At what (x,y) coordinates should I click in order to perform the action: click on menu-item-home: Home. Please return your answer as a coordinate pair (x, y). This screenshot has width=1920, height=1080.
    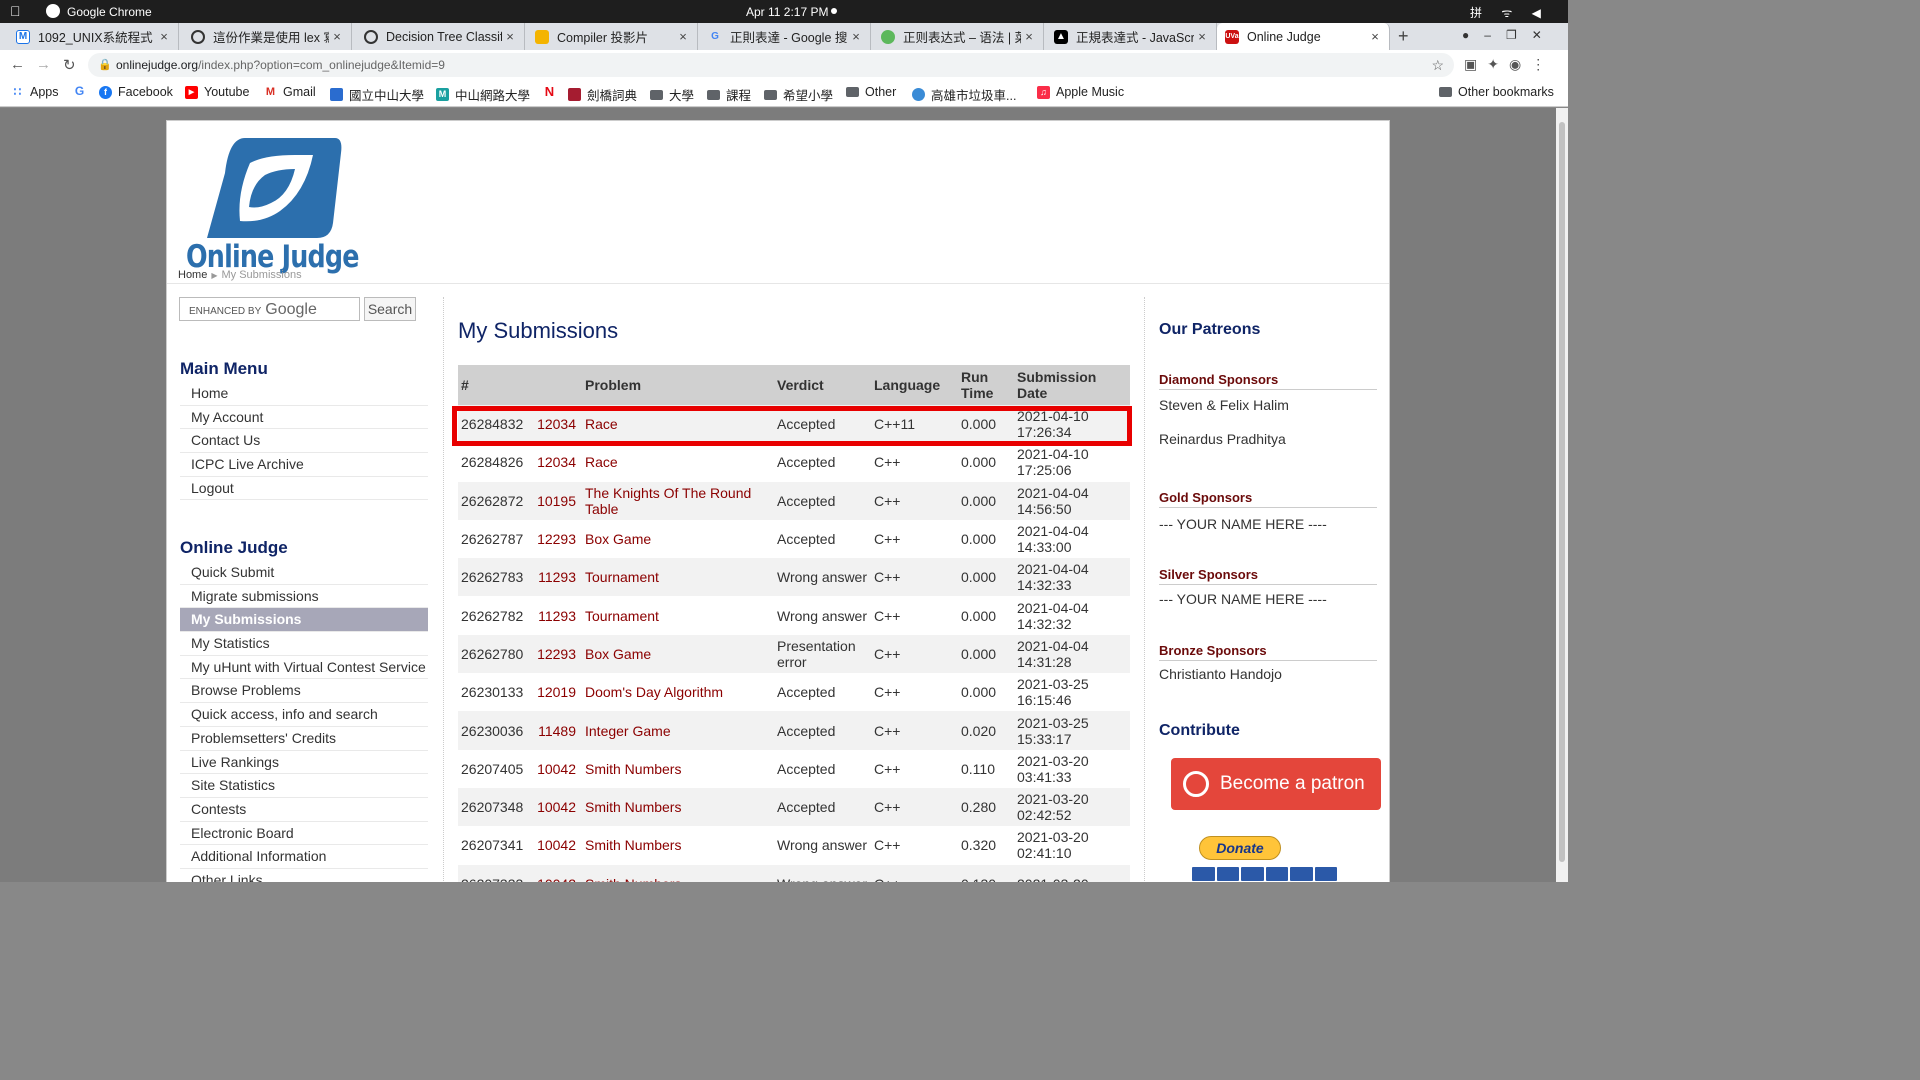
    Looking at the image, I should click on (304, 394).